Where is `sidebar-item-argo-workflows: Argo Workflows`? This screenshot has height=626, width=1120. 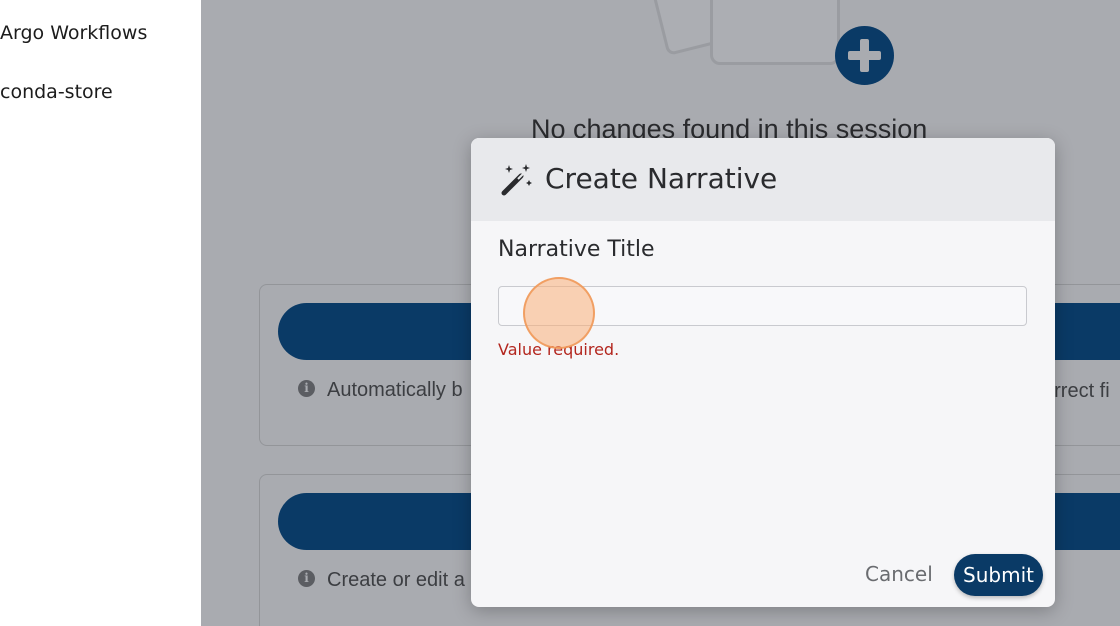
sidebar-item-argo-workflows: Argo Workflows is located at coordinates (73, 33).